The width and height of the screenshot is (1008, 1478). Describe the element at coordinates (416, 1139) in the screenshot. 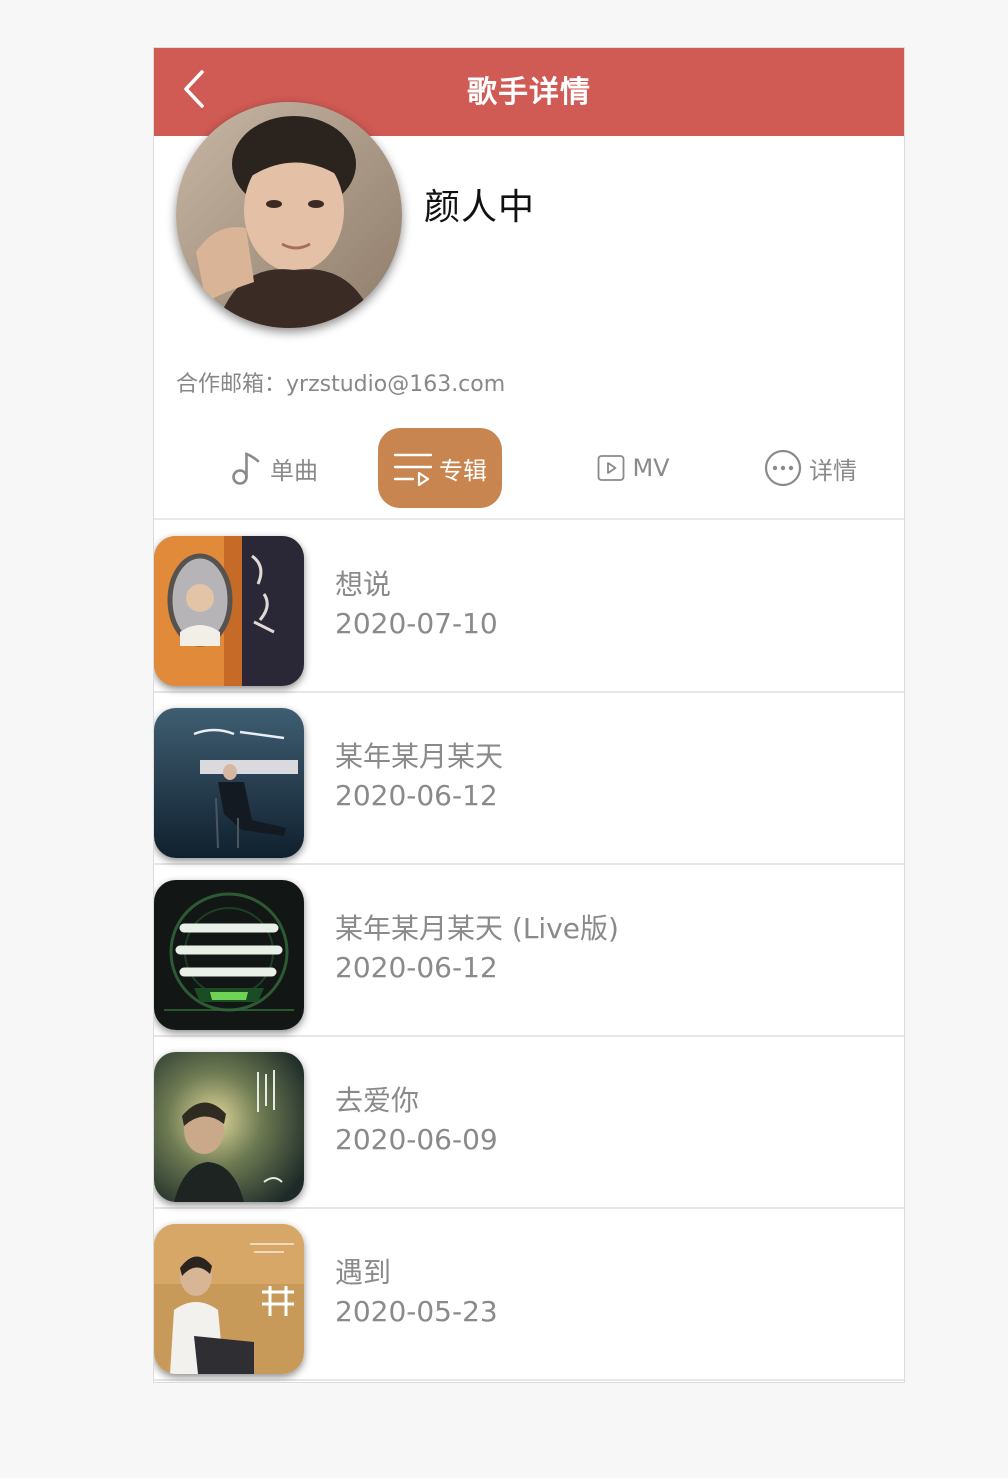

I see `album-date: 2020-06-09` at that location.